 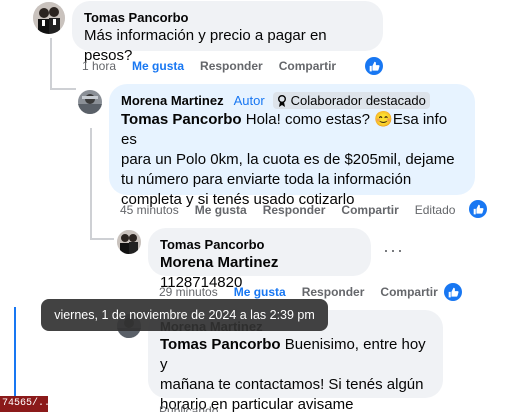 What do you see at coordinates (358, 100) in the screenshot?
I see `top-contributor-label: Colaborador destacado` at bounding box center [358, 100].